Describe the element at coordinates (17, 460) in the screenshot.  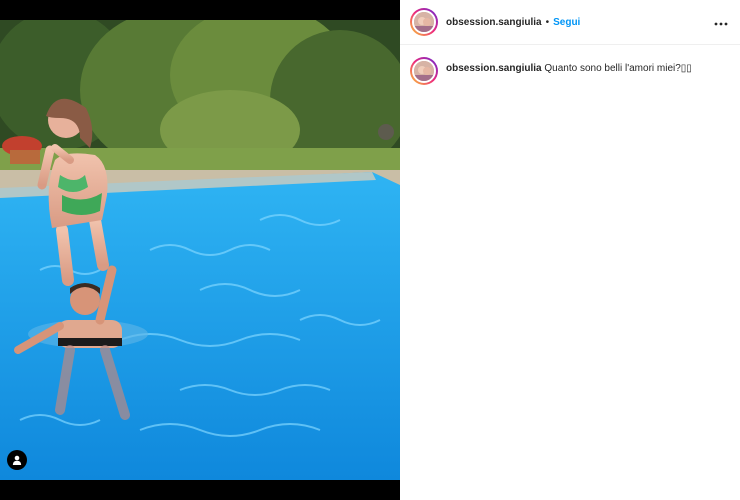
I see `user-tag-icon` at that location.